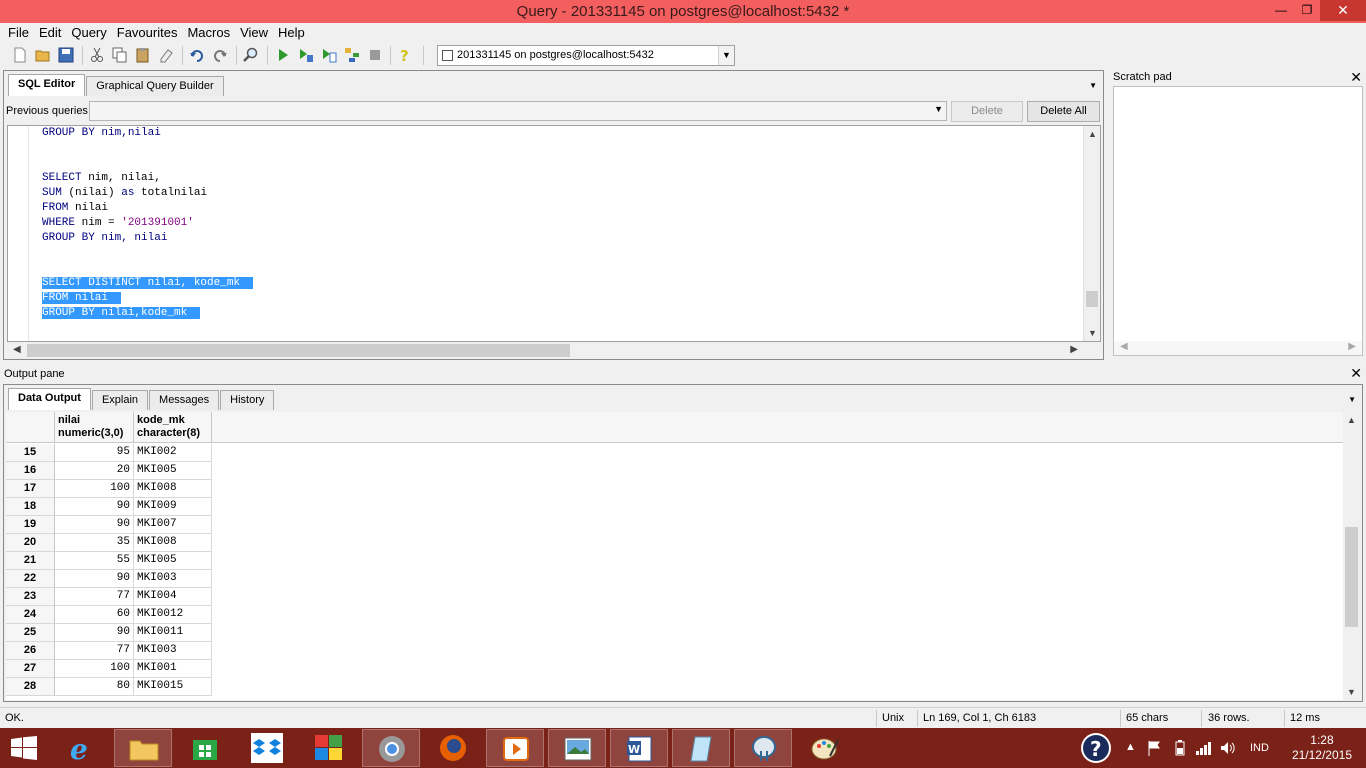 This screenshot has width=1366, height=768. Describe the element at coordinates (701, 748) in the screenshot. I see `taskbar-notepad` at that location.